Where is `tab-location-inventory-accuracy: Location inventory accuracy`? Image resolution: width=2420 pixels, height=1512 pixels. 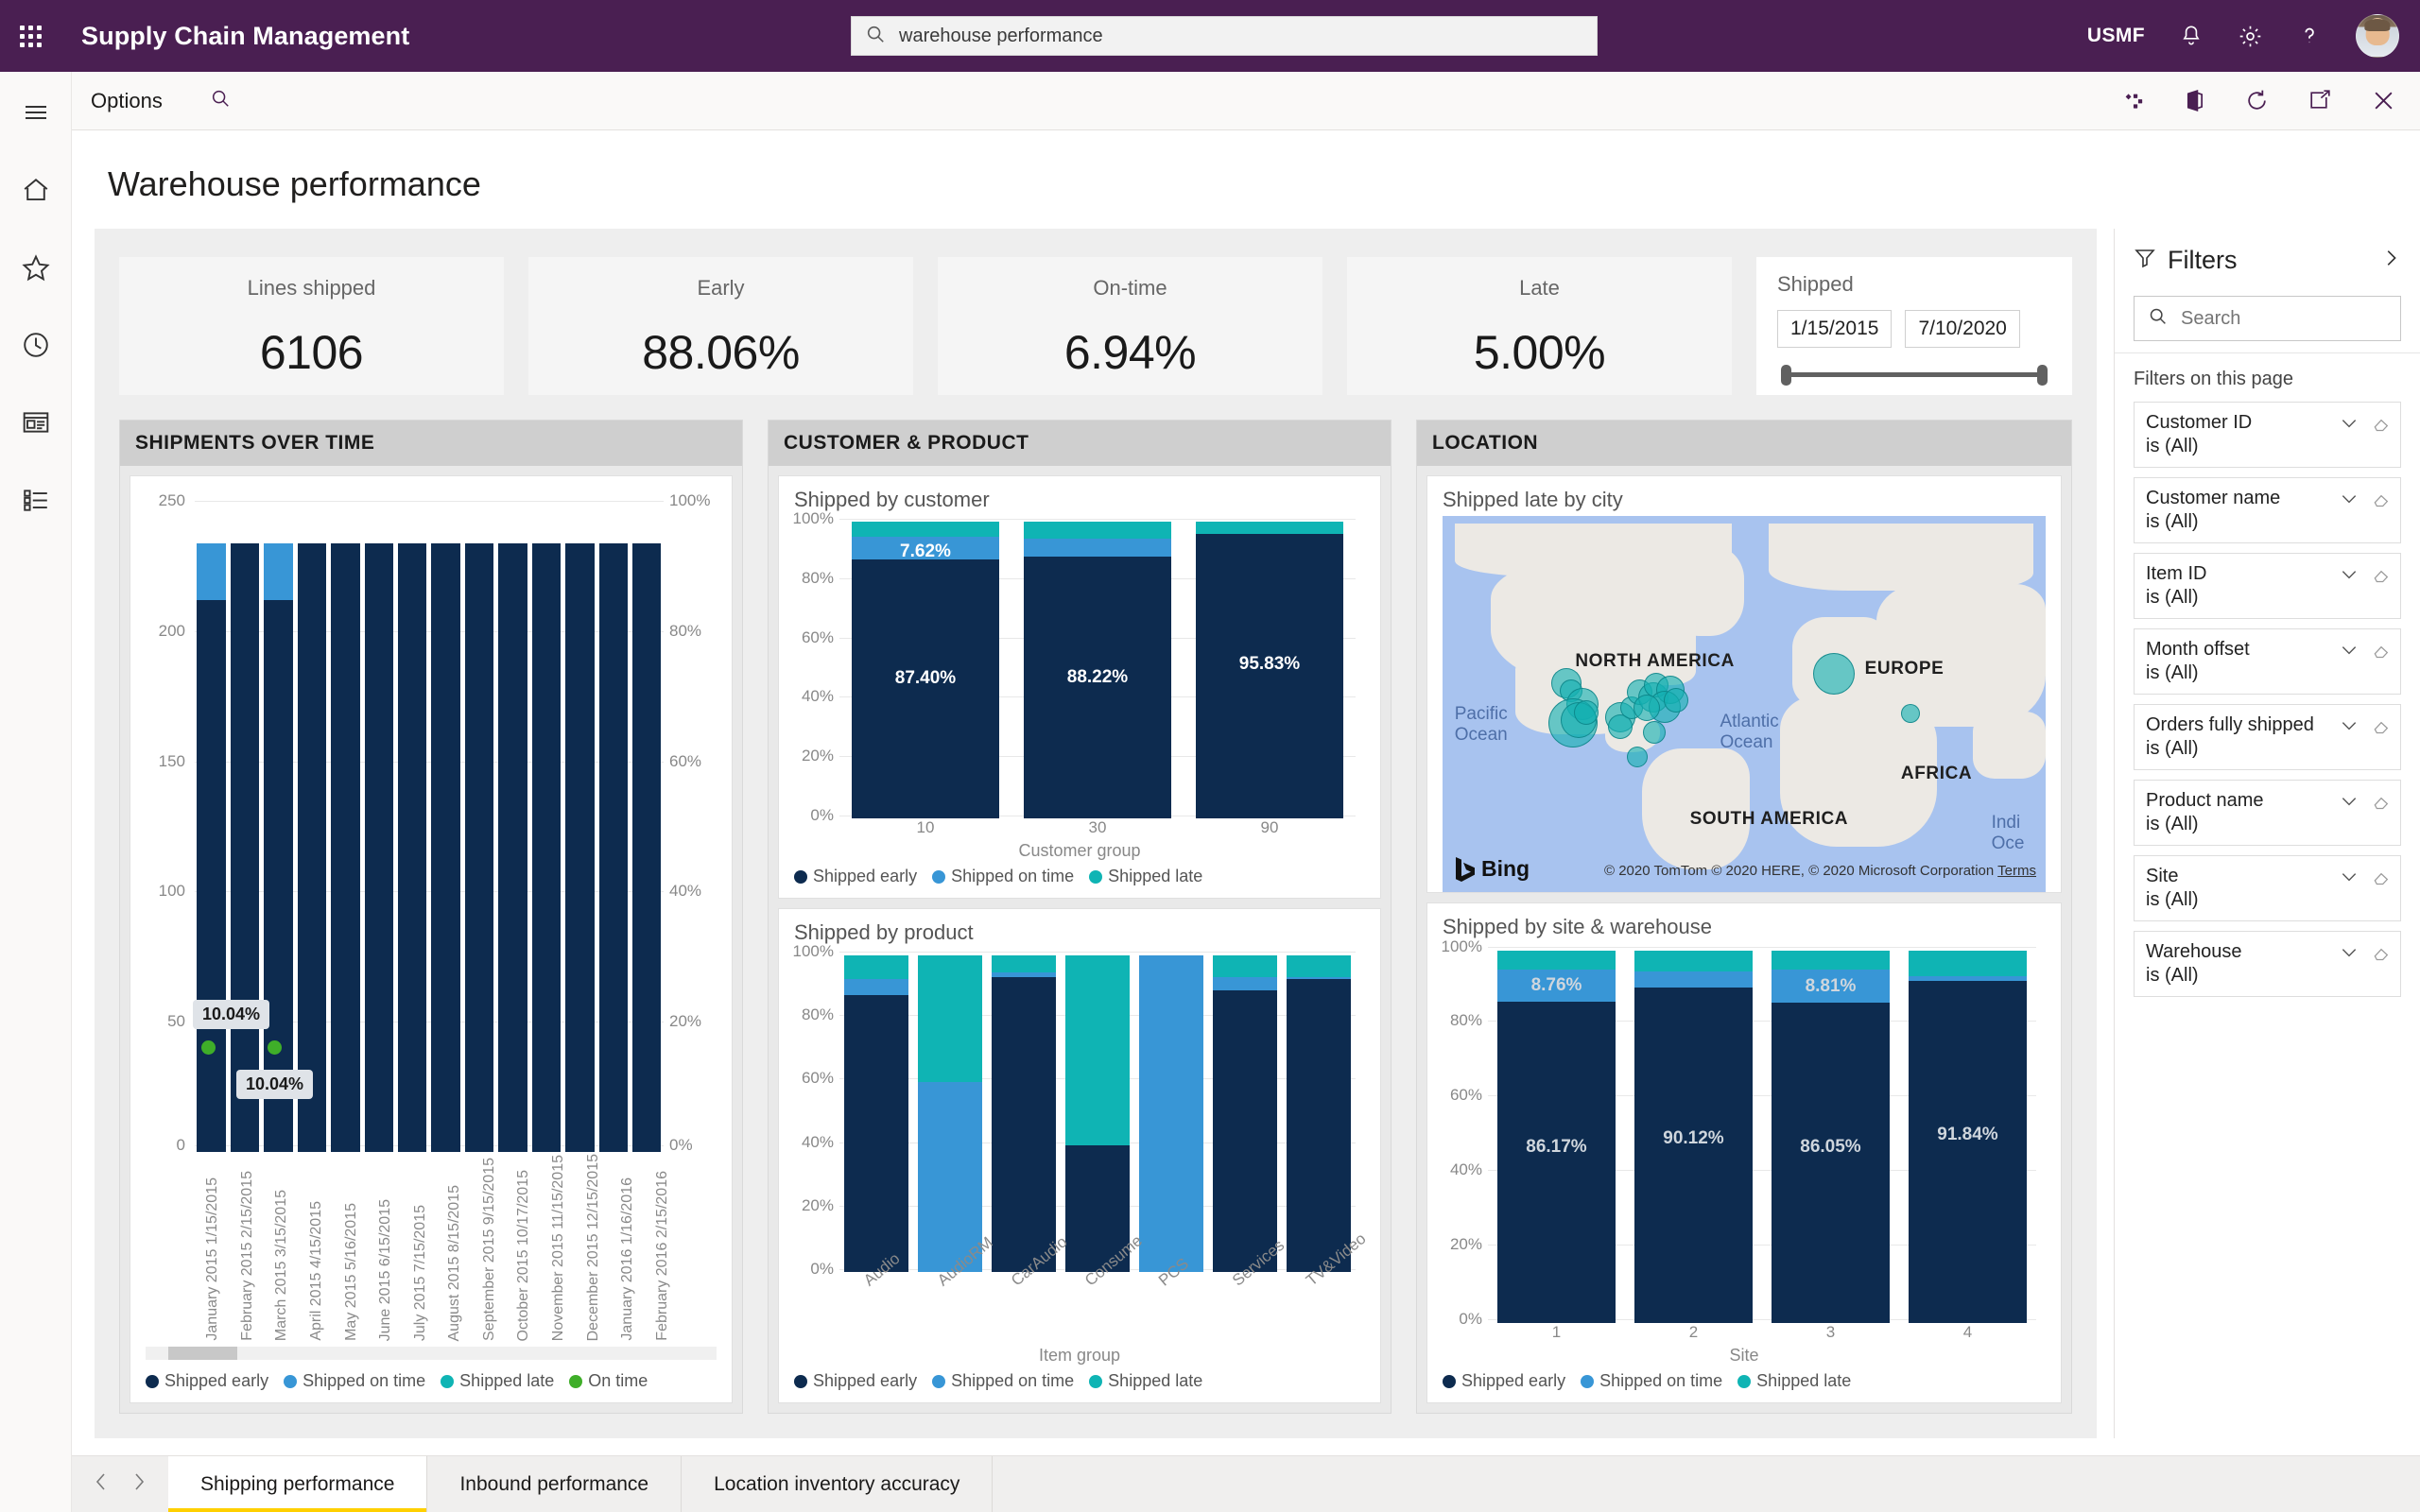
tab-location-inventory-accuracy: Location inventory accuracy is located at coordinates (838, 1484).